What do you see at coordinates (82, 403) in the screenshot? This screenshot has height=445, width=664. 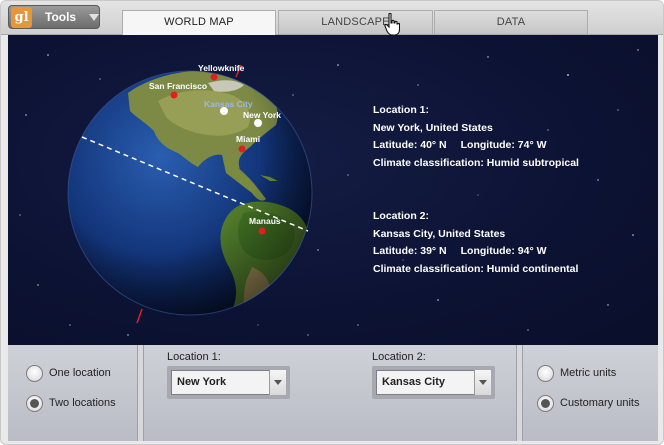 I see `two-locations-label: Two locations` at bounding box center [82, 403].